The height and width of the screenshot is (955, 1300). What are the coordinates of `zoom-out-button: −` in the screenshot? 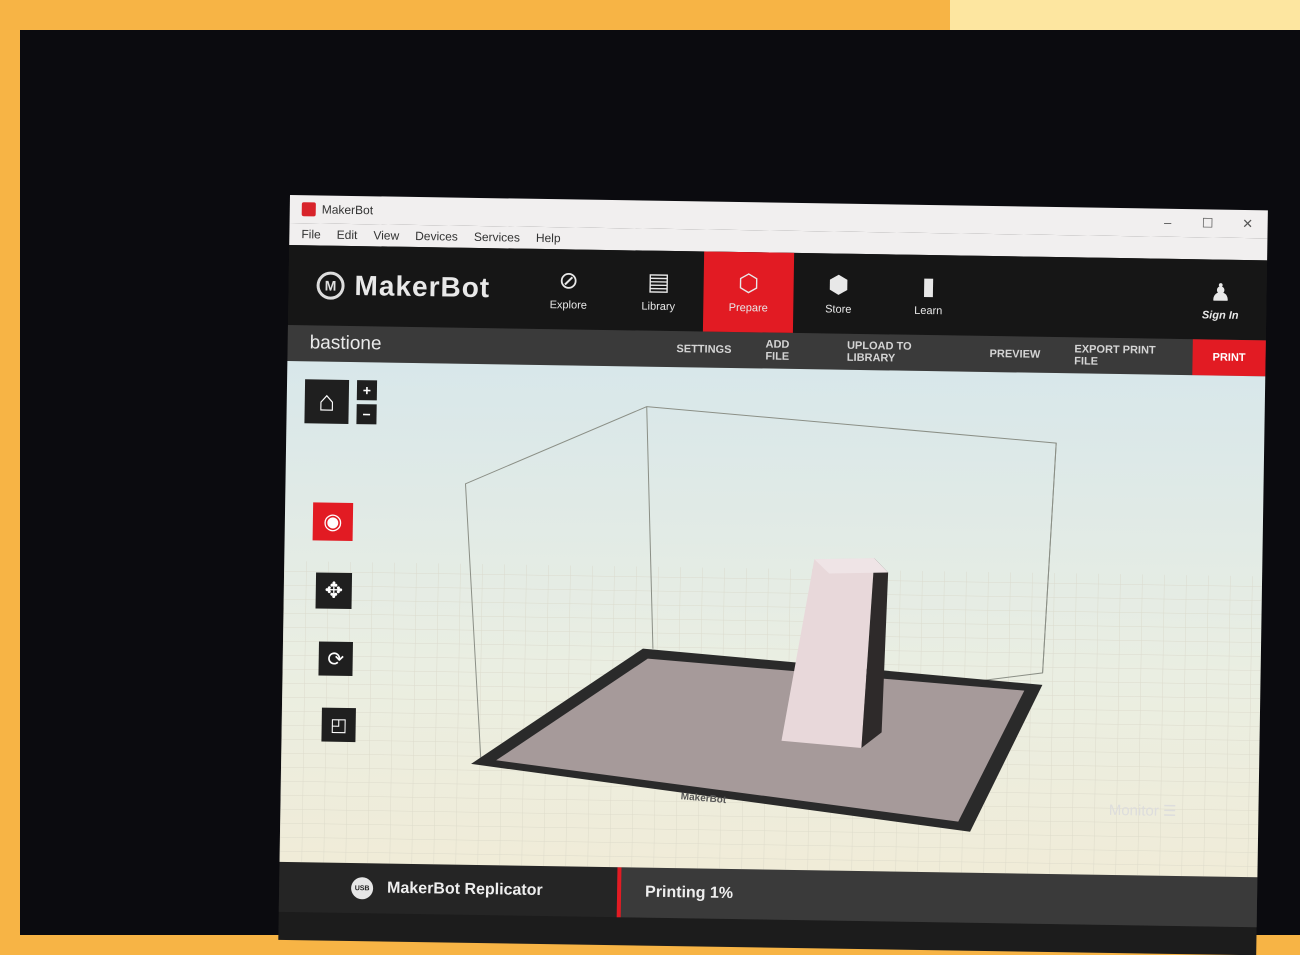 It's located at (366, 414).